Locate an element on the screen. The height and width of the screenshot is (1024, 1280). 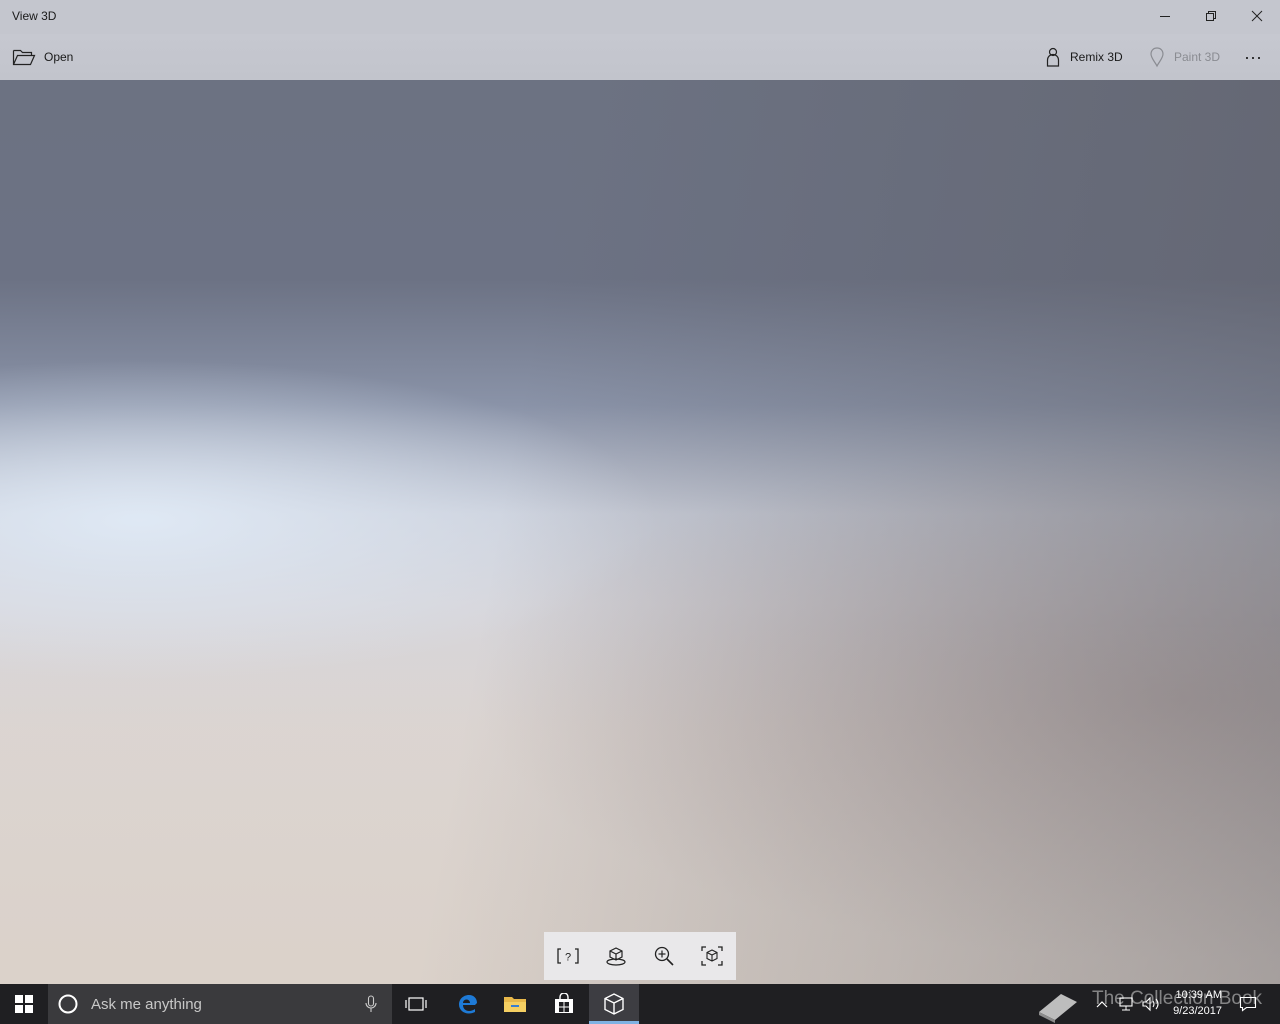
mixed-reality-button: ? is located at coordinates (568, 956).